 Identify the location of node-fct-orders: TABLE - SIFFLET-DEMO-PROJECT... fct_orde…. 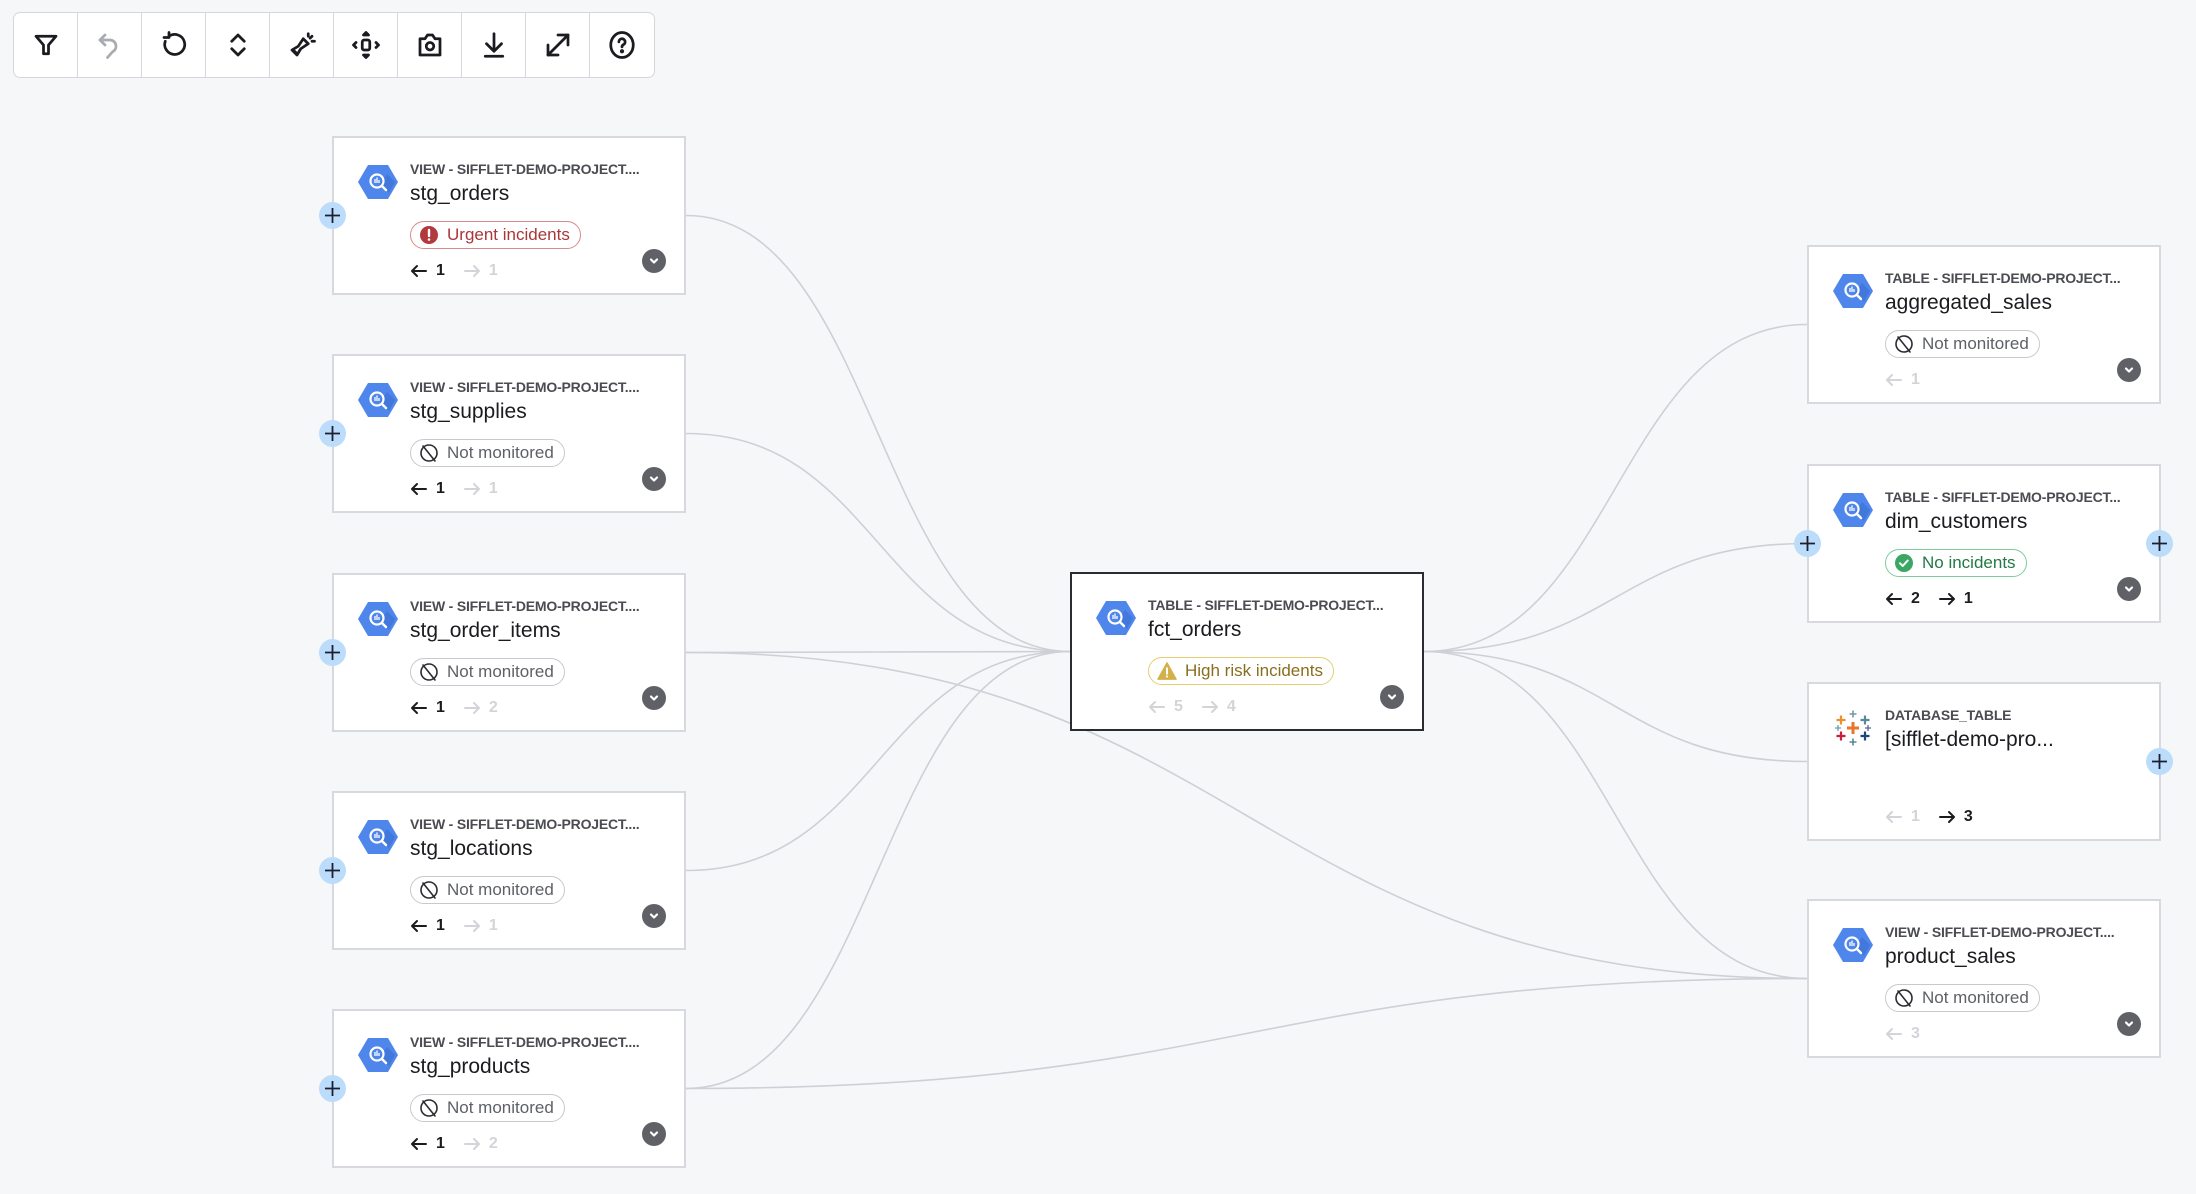
(1247, 651).